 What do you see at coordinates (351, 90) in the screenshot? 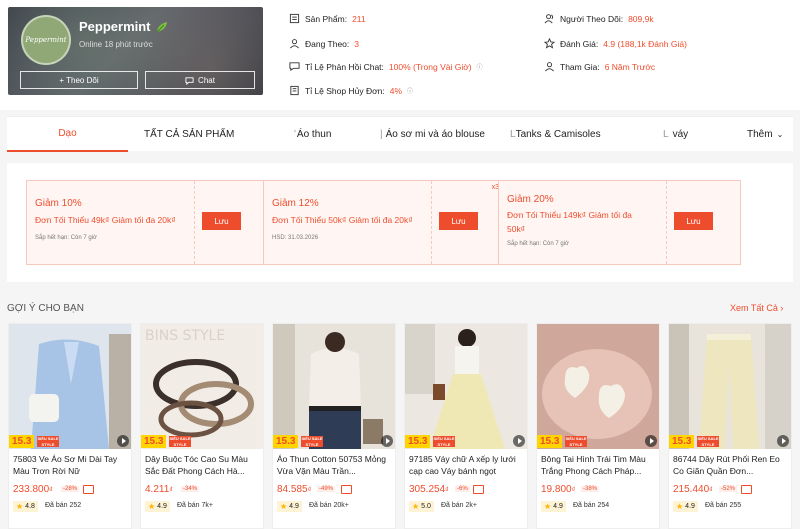
I see `stat-cancel-rate: Tỉ Lệ Shop Hủy Đơn: 4% ⓘ` at bounding box center [351, 90].